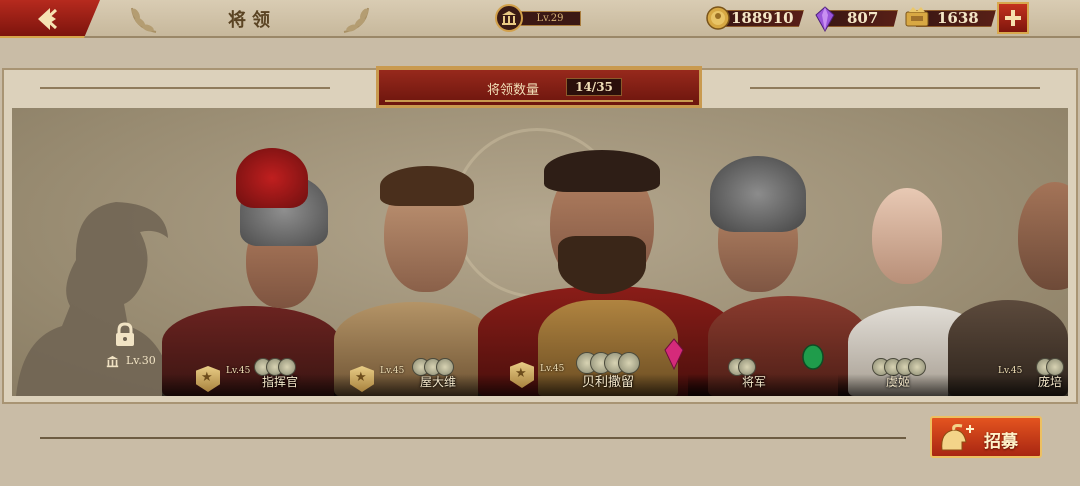  What do you see at coordinates (141, 360) in the screenshot?
I see `unlock-level: Lv.30` at bounding box center [141, 360].